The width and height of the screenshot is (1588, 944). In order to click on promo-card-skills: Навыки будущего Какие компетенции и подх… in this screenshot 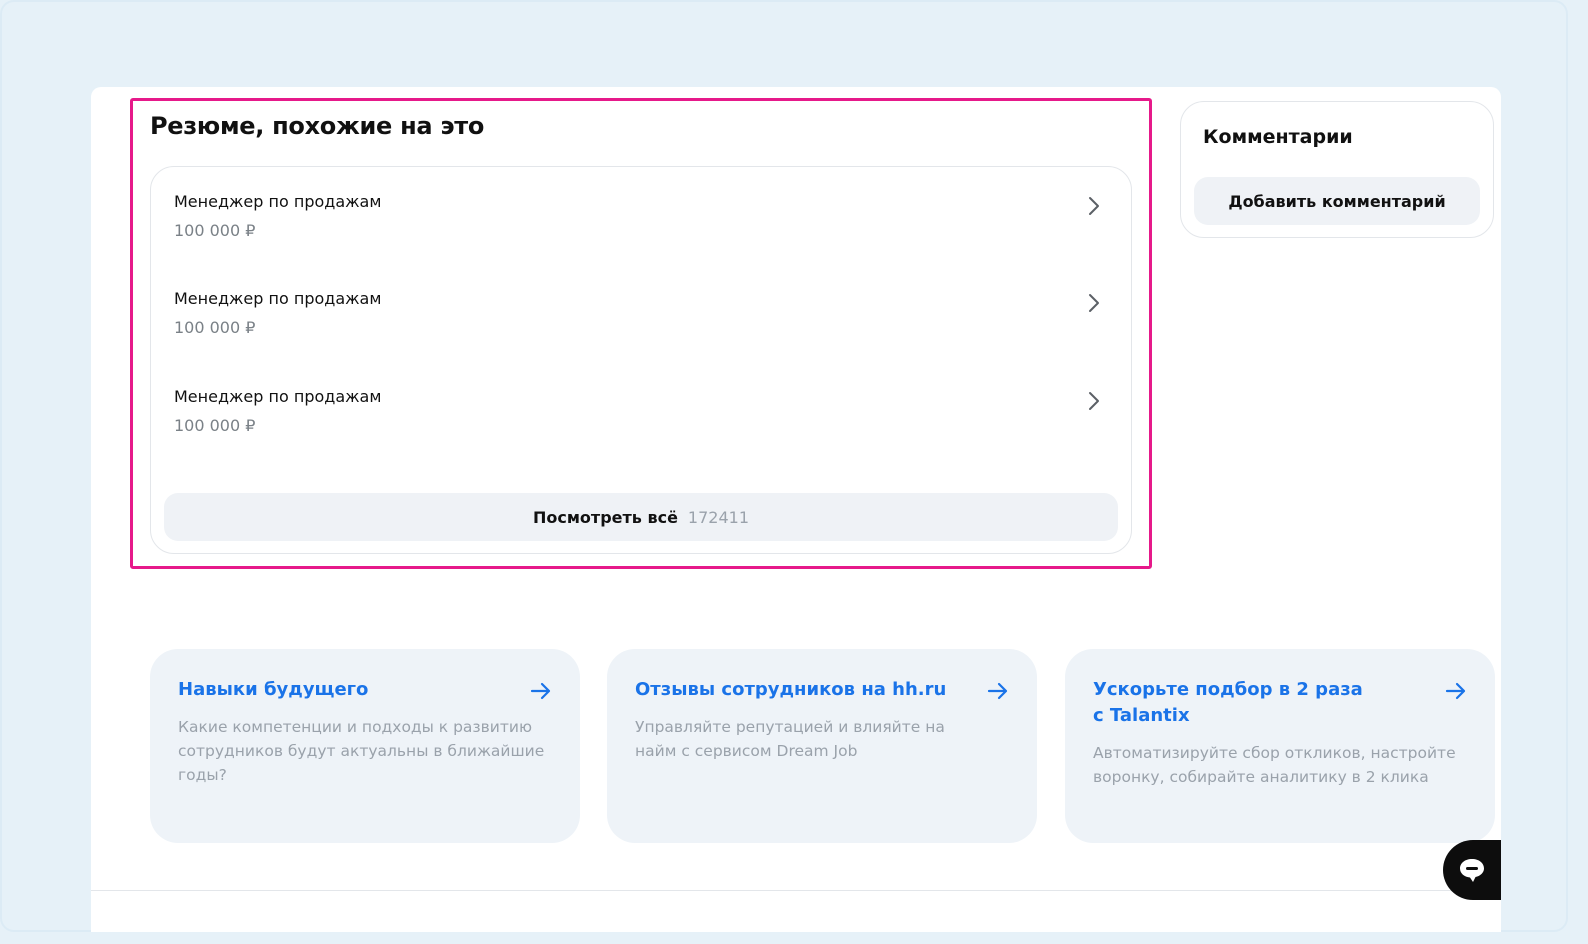, I will do `click(365, 746)`.